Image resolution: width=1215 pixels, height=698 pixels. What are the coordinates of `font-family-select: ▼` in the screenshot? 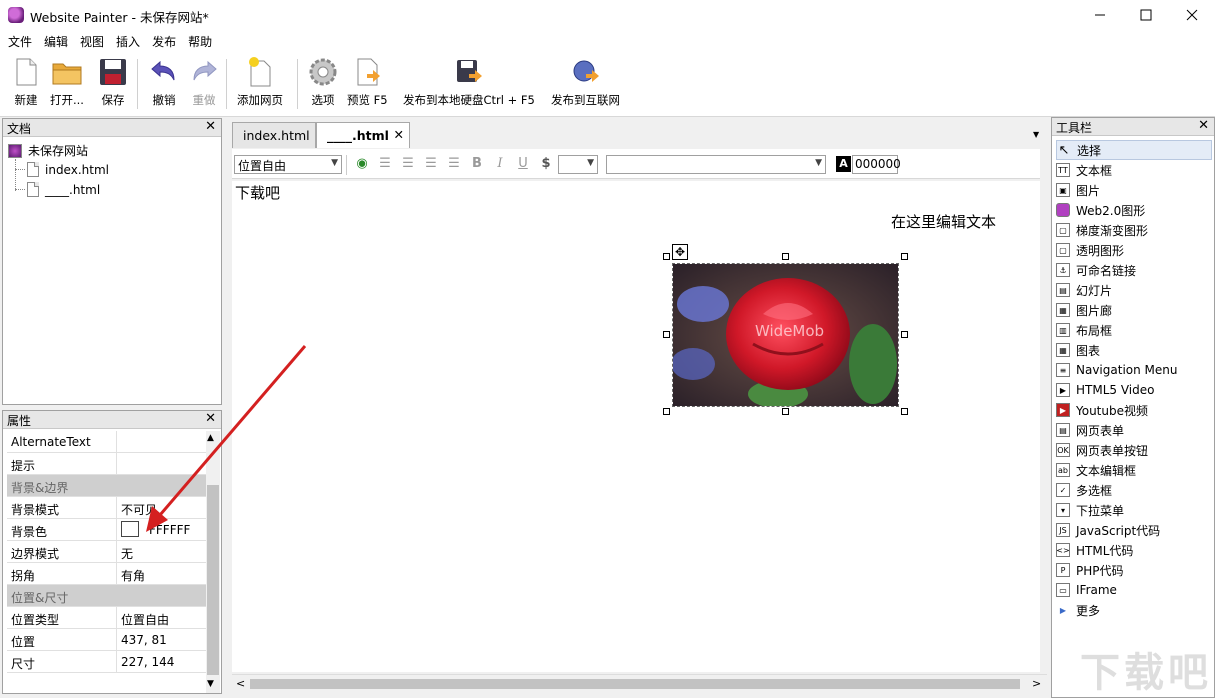 It's located at (716, 164).